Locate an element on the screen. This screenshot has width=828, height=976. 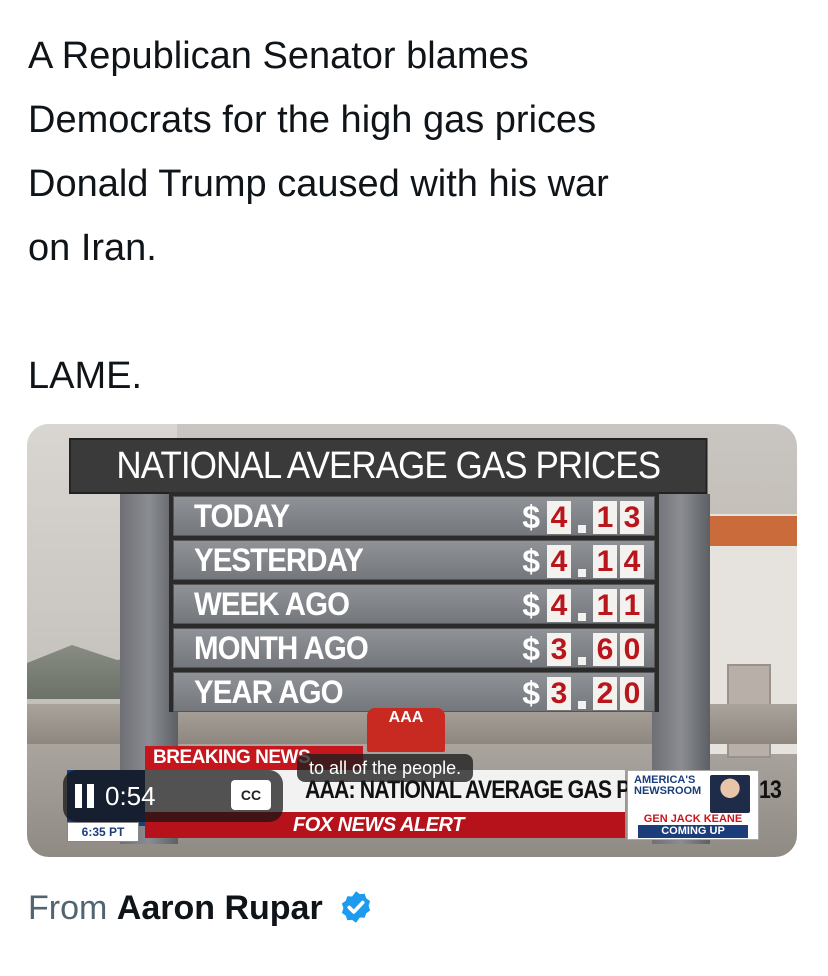
row-label: YEAR AGO is located at coordinates (268, 692).